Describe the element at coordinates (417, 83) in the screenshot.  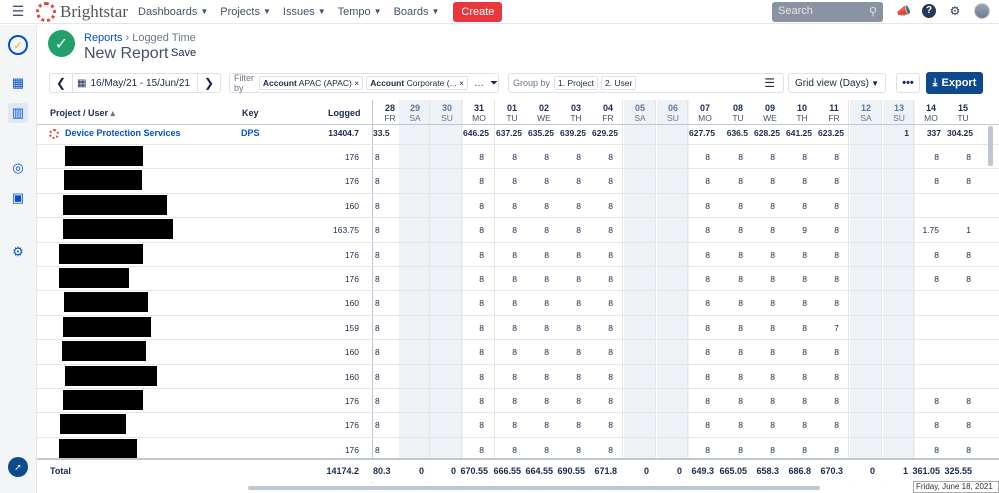
I see `filter-chip-account-corporate: Account Corporate (... ×` at that location.